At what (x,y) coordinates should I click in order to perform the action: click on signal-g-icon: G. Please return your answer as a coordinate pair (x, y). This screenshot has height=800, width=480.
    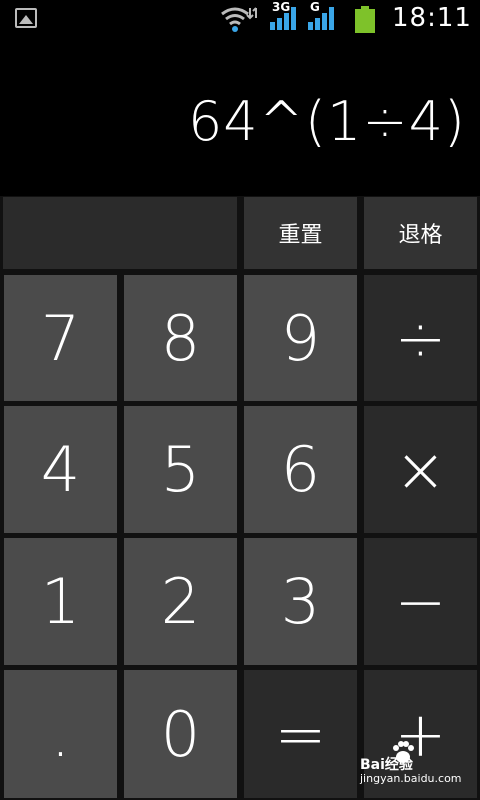
    Looking at the image, I should click on (322, 16).